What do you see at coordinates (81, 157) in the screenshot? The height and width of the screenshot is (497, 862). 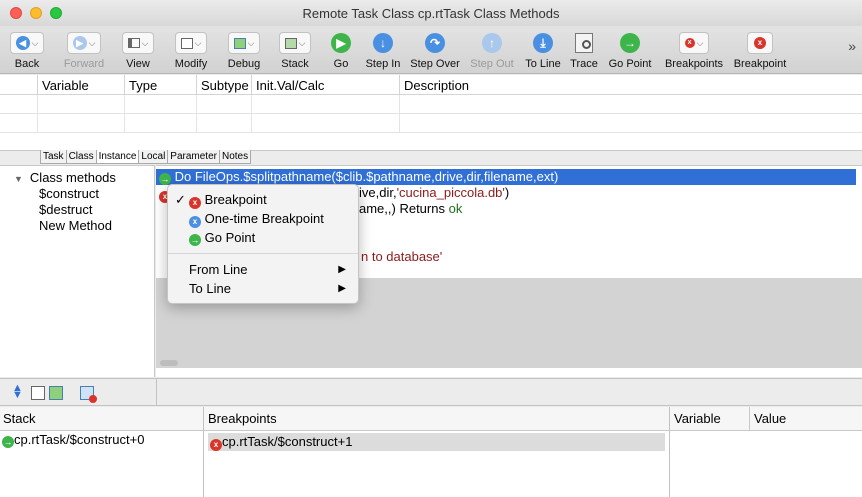 I see `tab-class: Class` at bounding box center [81, 157].